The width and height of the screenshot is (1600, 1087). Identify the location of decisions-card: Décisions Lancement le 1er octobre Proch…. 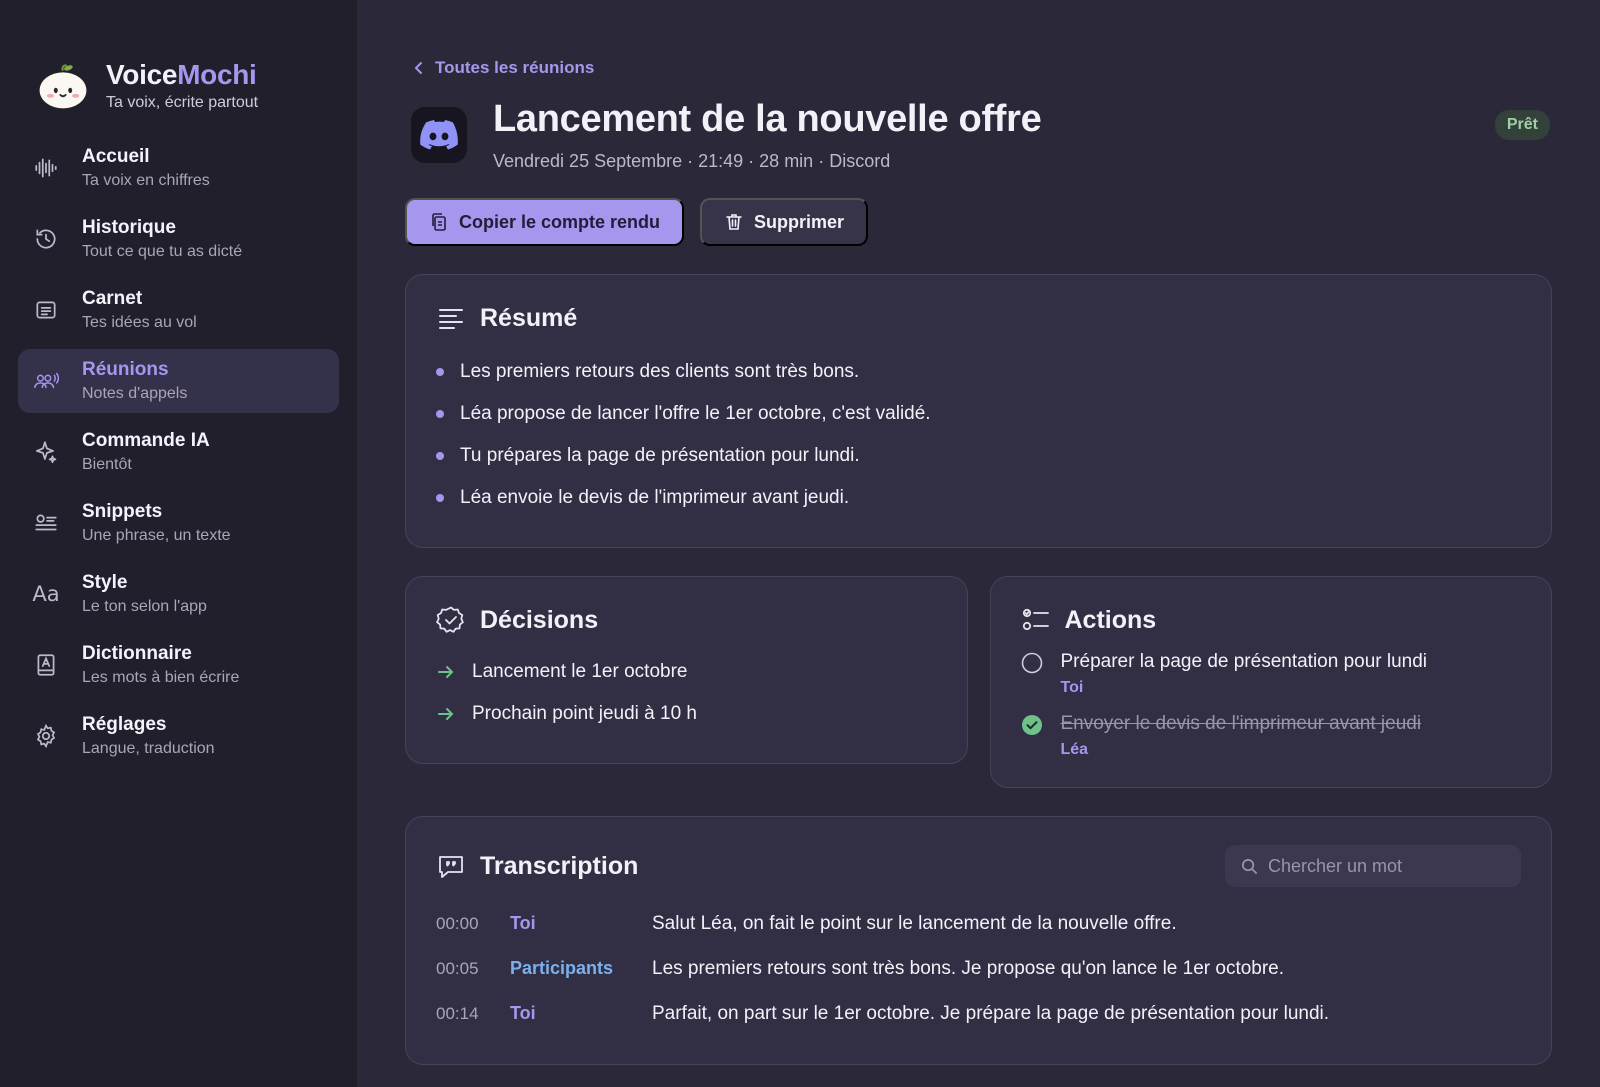
(686, 670).